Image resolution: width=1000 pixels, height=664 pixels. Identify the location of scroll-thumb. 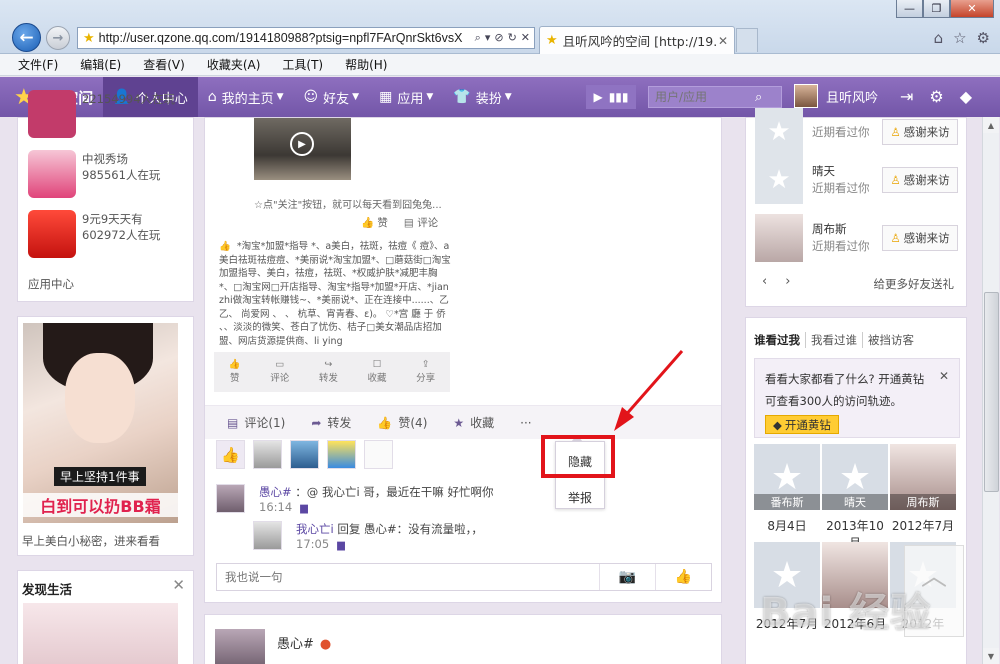
(991, 392).